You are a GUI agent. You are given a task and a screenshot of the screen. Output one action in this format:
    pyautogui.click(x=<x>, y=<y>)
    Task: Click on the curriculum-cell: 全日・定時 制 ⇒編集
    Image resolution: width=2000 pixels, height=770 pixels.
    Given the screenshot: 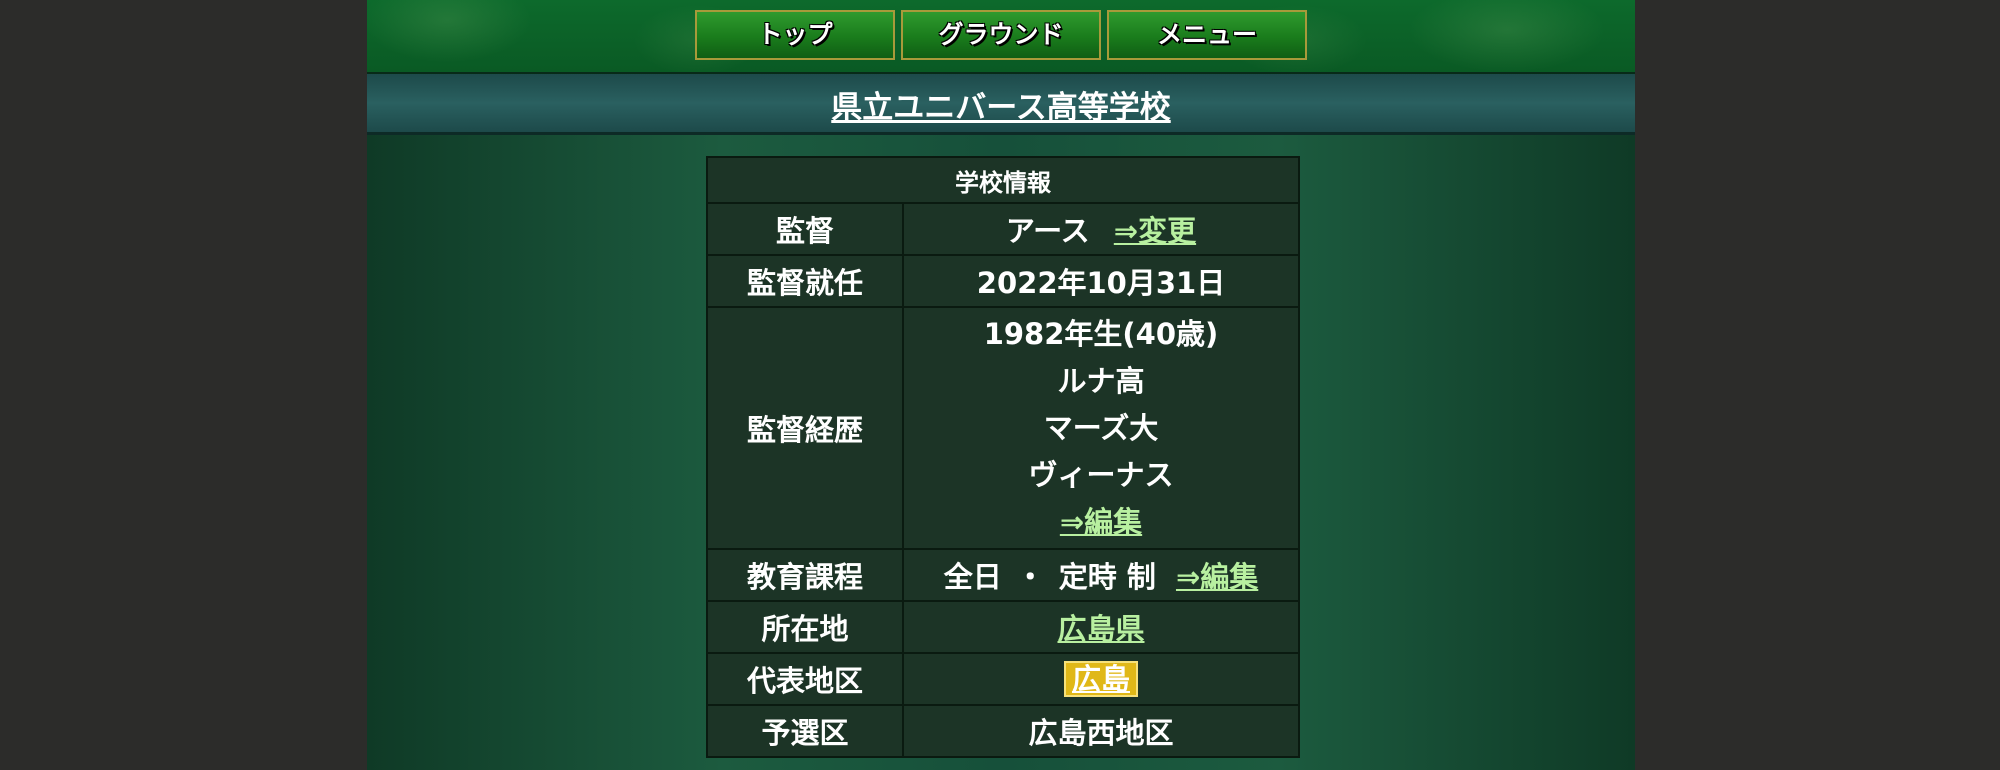 What is the action you would take?
    pyautogui.click(x=1101, y=575)
    